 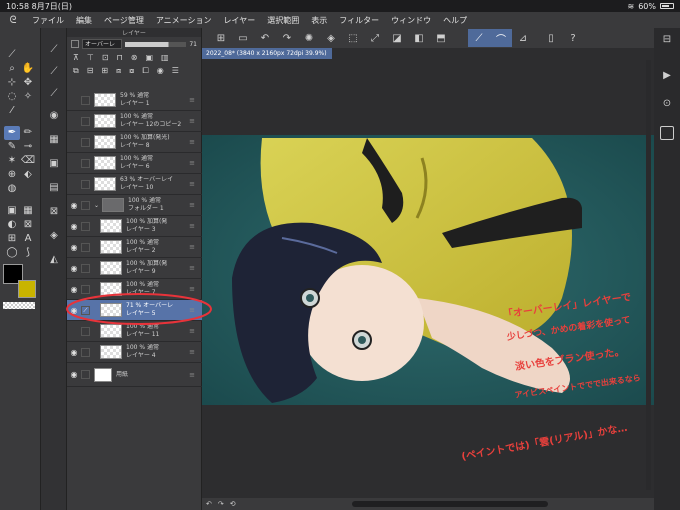 I want to click on mask-icon: ▣, so click(x=149, y=57).